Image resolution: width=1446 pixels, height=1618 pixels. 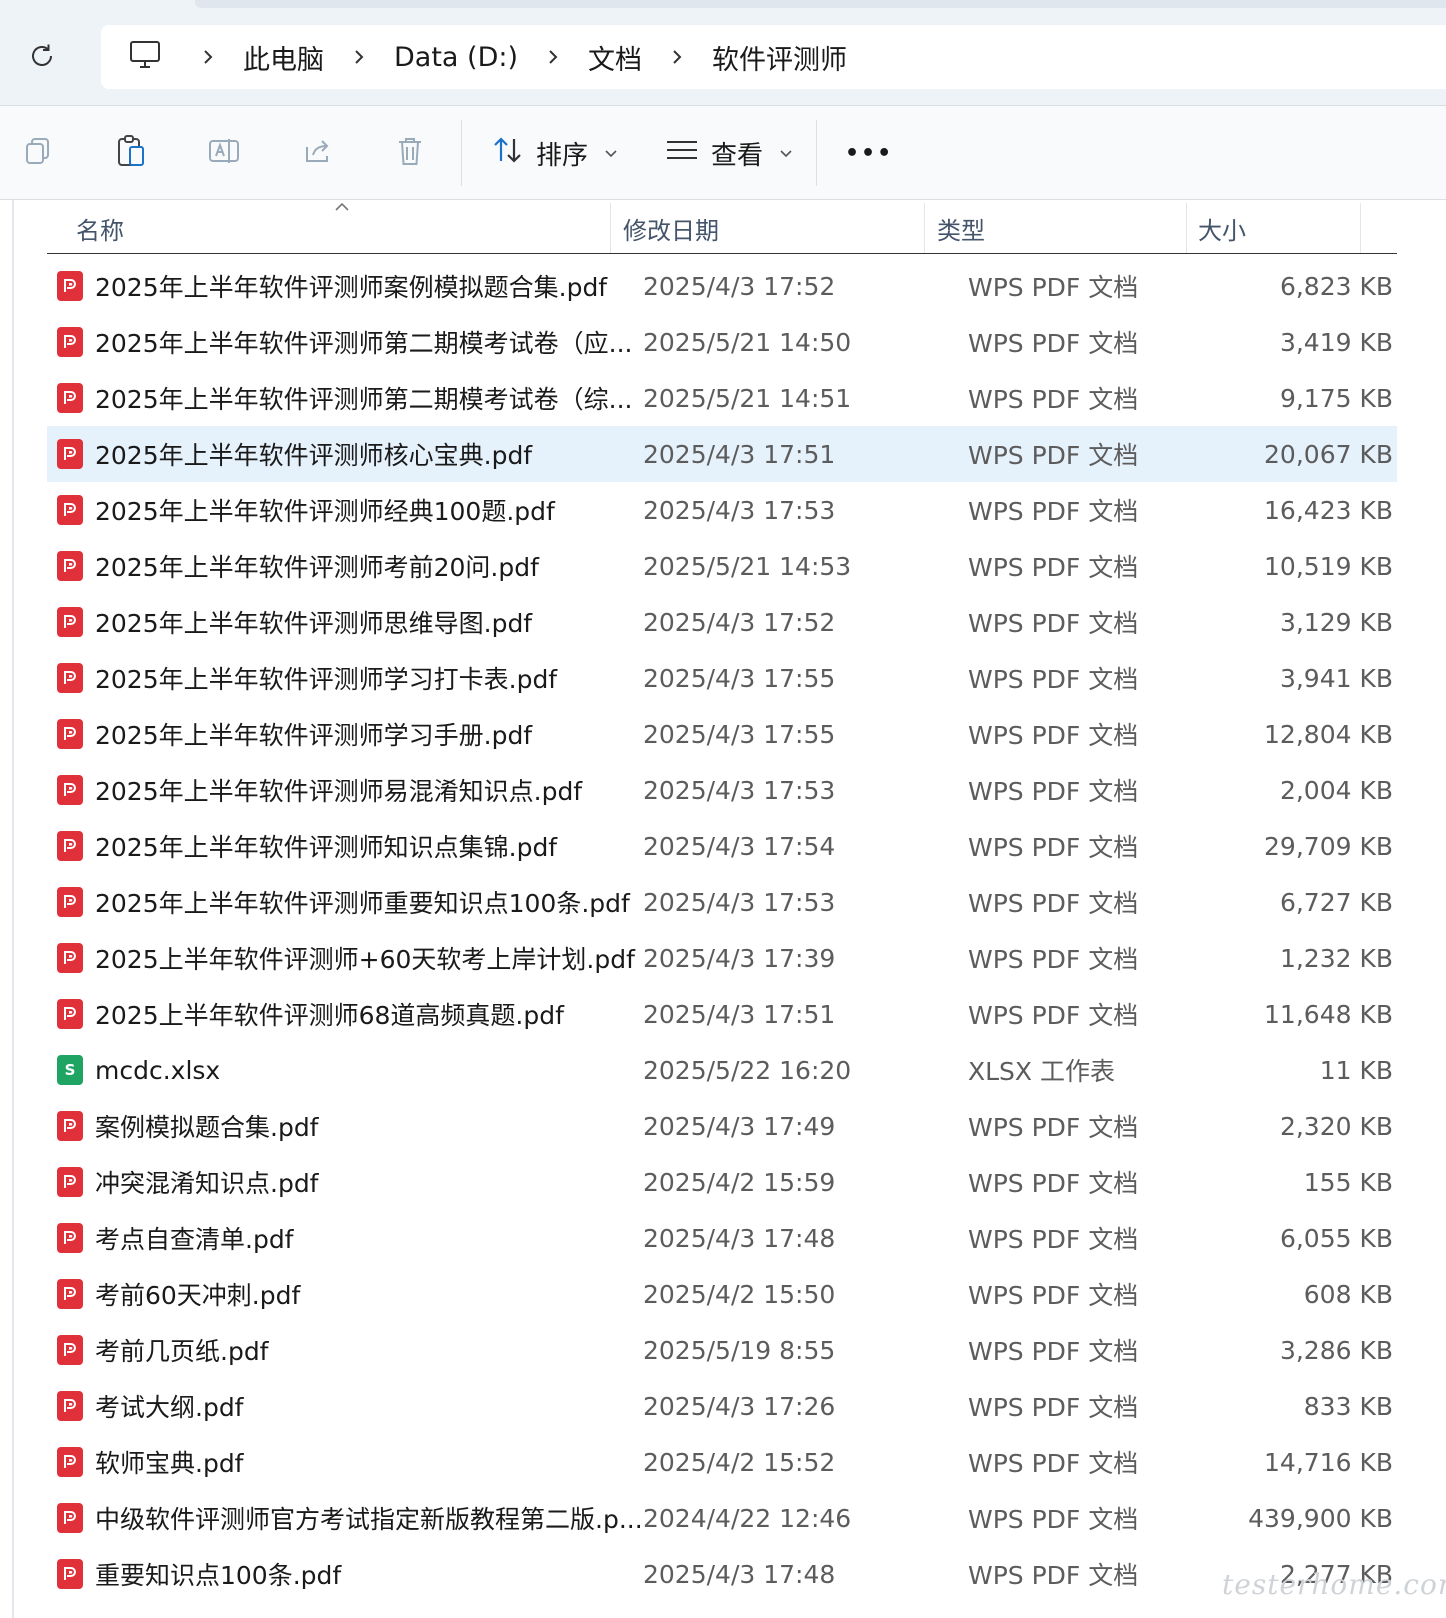 What do you see at coordinates (739, 286) in the screenshot?
I see `file-modified-date: 2025/4/3 17:52` at bounding box center [739, 286].